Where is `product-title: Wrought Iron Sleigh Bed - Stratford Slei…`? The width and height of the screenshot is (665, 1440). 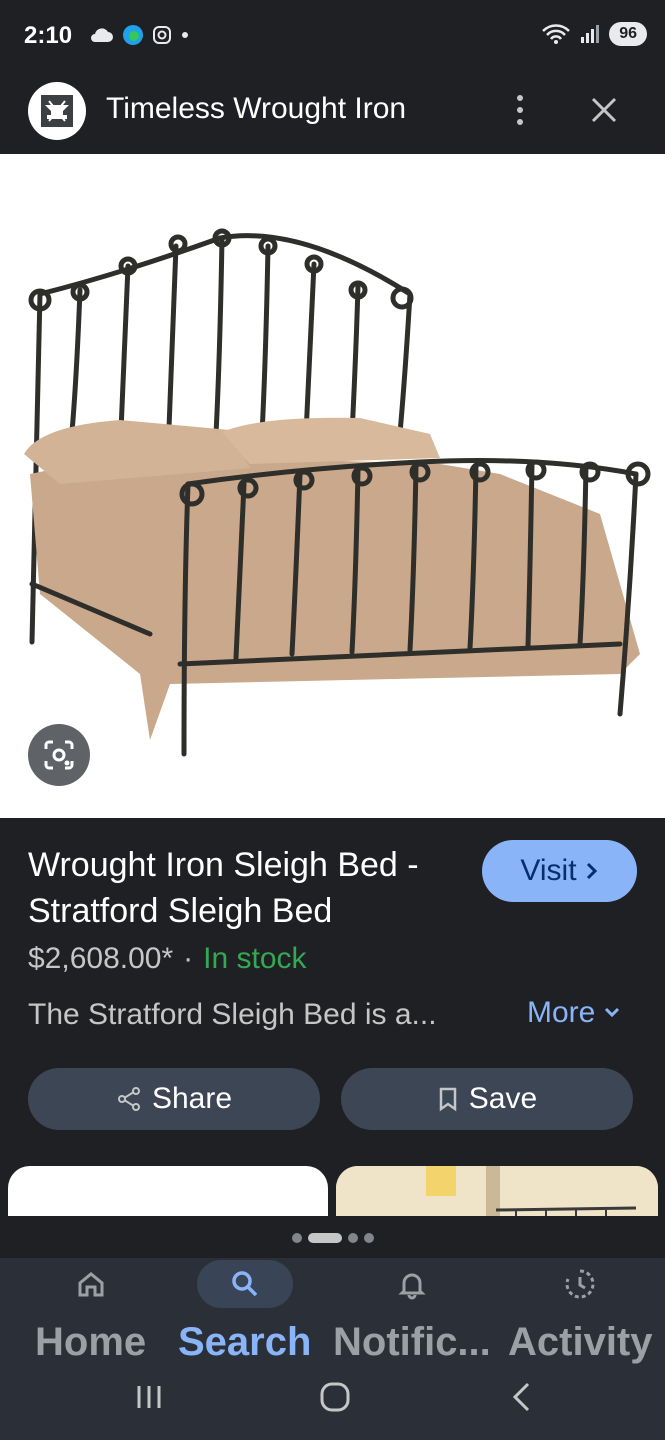
product-title: Wrought Iron Sleigh Bed - Stratford Slei… is located at coordinates (248, 888).